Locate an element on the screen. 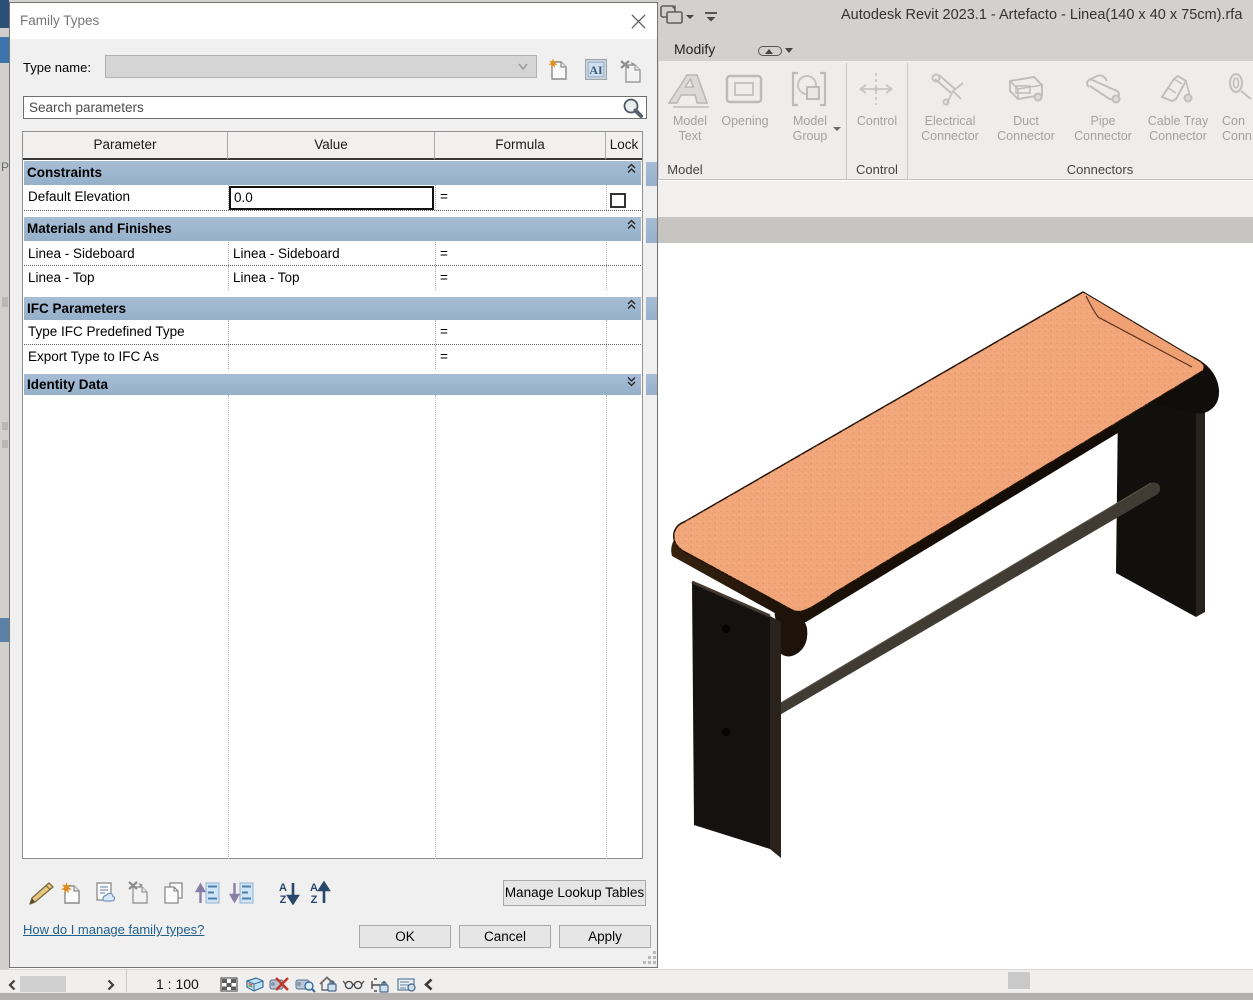 Image resolution: width=1253 pixels, height=1000 pixels. svg-text: AI is located at coordinates (596, 70).